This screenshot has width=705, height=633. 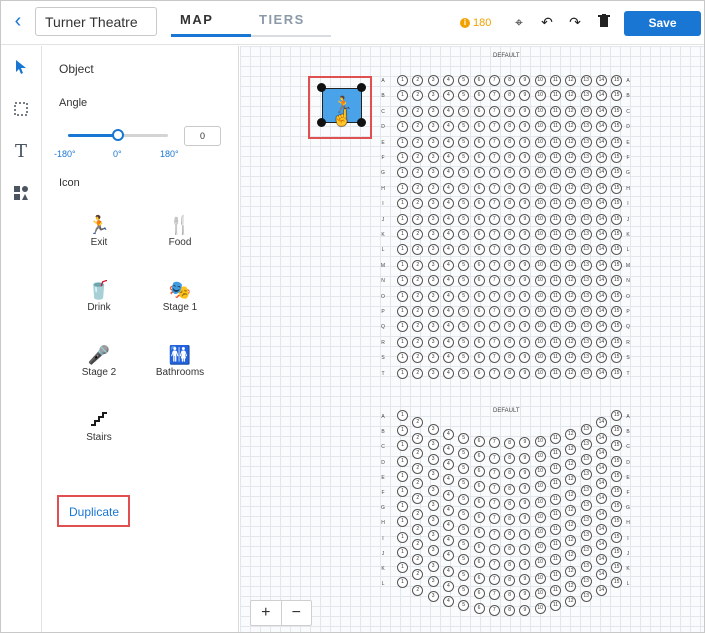 What do you see at coordinates (662, 23) in the screenshot?
I see `save-button: Save` at bounding box center [662, 23].